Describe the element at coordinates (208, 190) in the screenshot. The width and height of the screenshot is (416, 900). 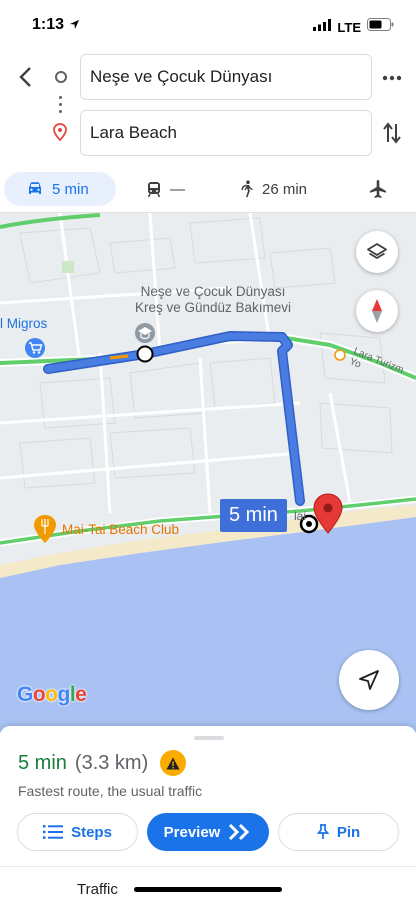
I see `travel-mode-tabs: 5 min — 26 min` at that location.